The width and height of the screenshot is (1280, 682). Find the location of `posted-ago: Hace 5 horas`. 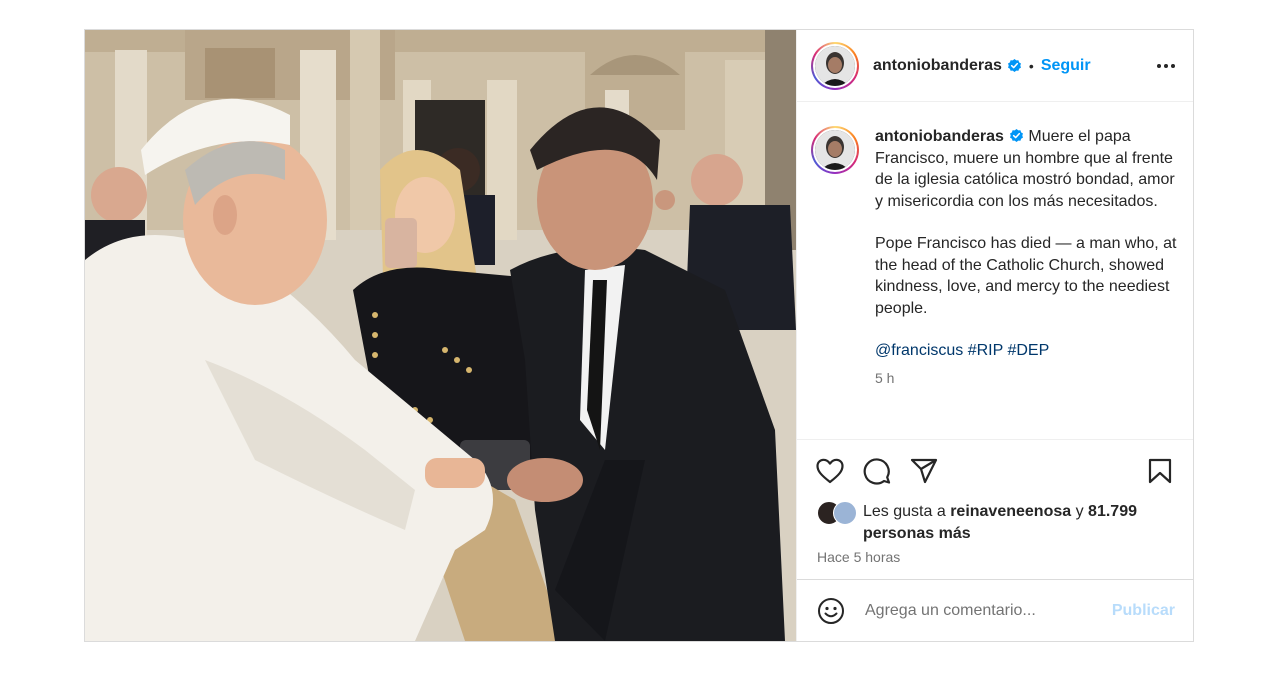

posted-ago: Hace 5 horas is located at coordinates (995, 562).